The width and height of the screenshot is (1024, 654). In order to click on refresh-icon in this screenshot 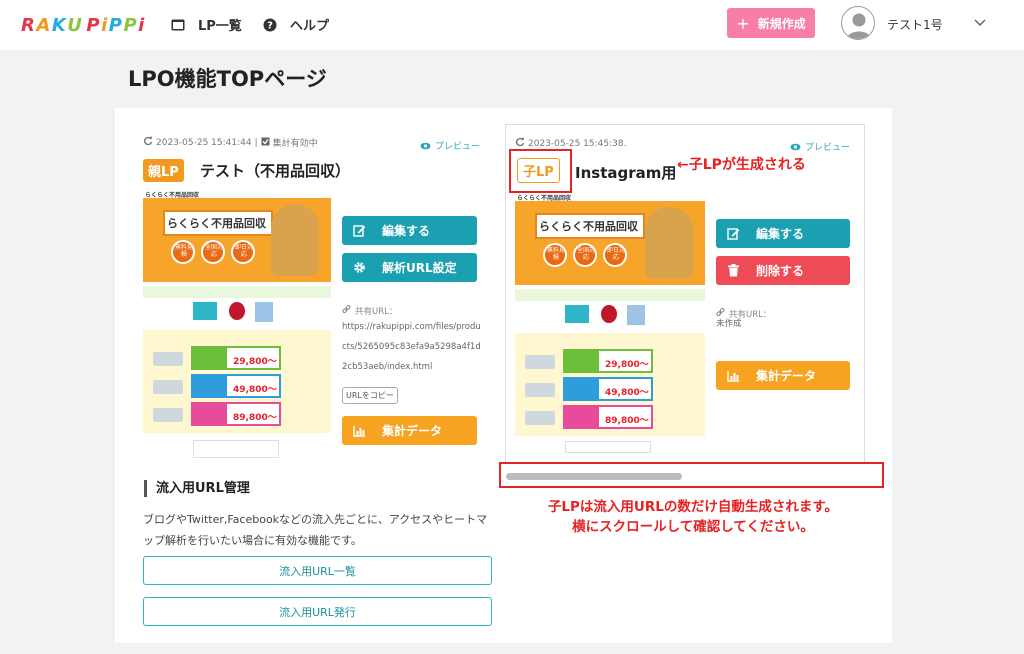, I will do `click(148, 142)`.